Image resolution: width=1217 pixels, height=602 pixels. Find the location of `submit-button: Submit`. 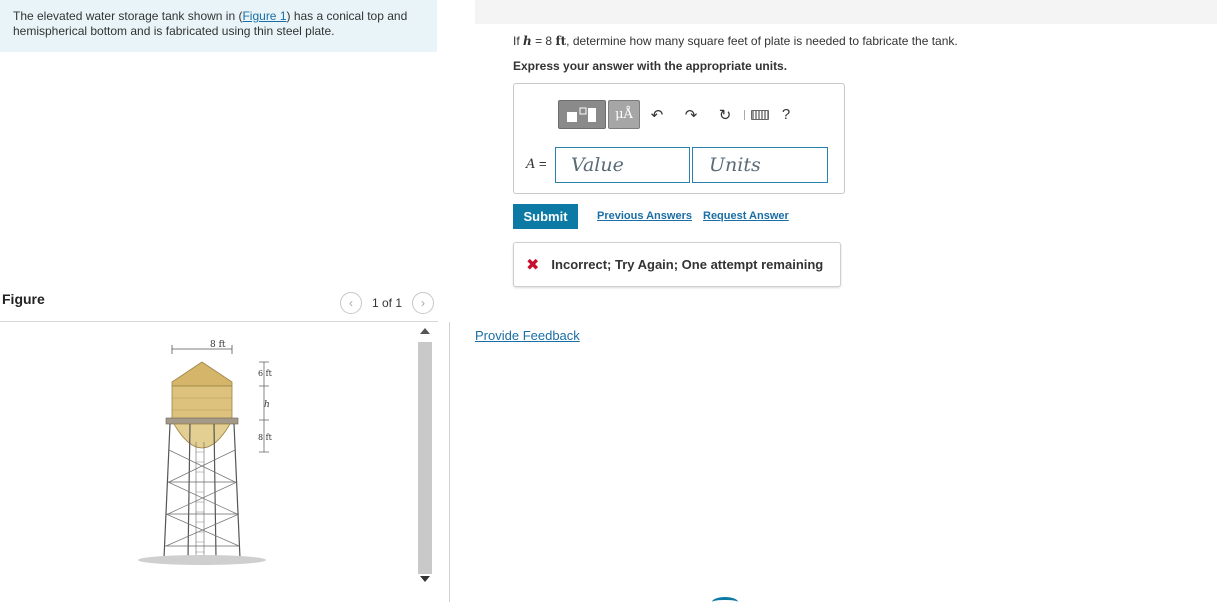

submit-button: Submit is located at coordinates (545, 216).